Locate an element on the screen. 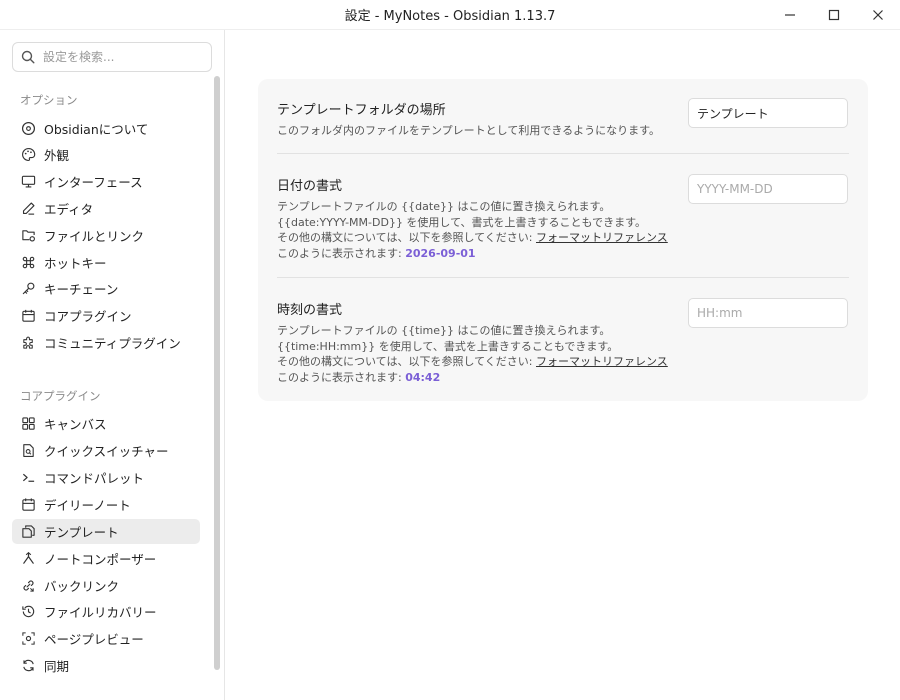 The width and height of the screenshot is (900, 700). monitor-icon is located at coordinates (28, 182).